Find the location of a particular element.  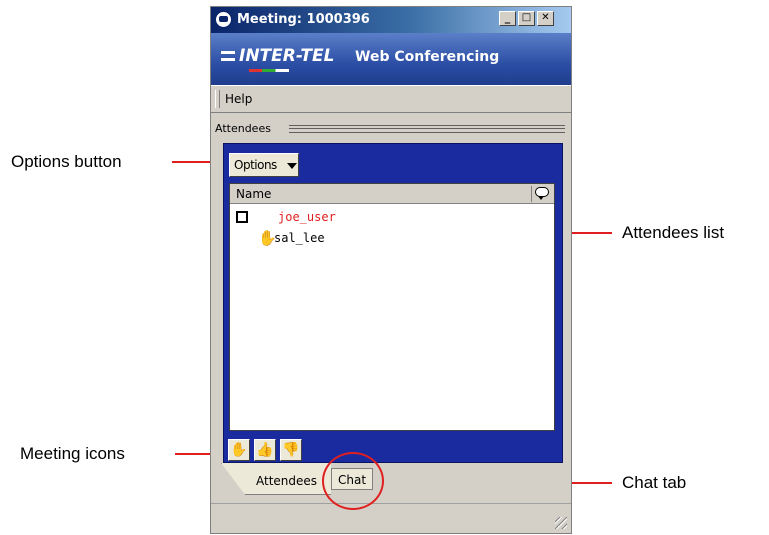

tab-attendees-label: Attendees is located at coordinates (287, 481).